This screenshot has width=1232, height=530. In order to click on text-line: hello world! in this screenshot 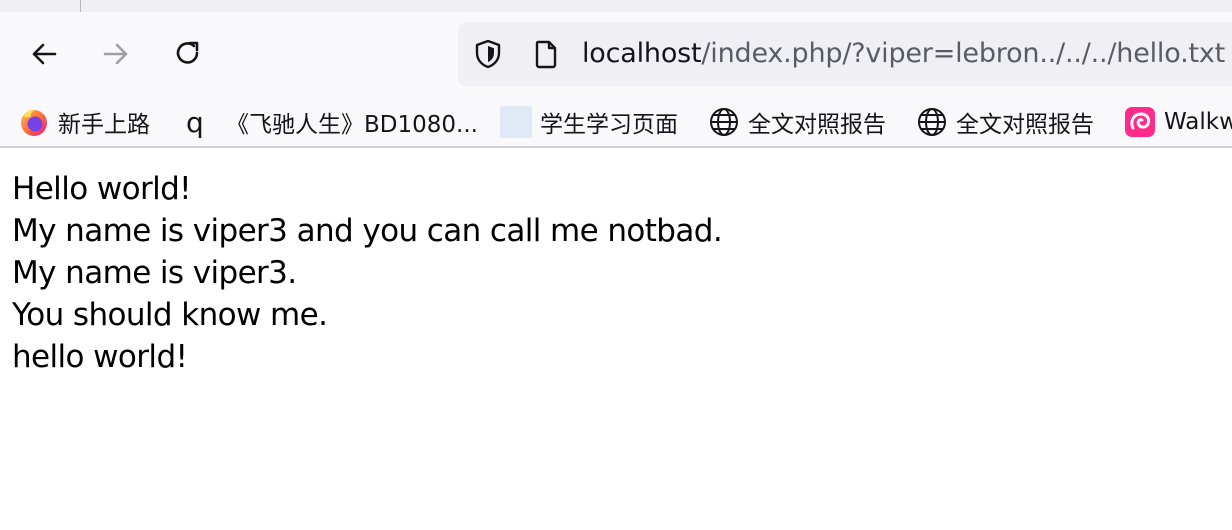, I will do `click(100, 357)`.